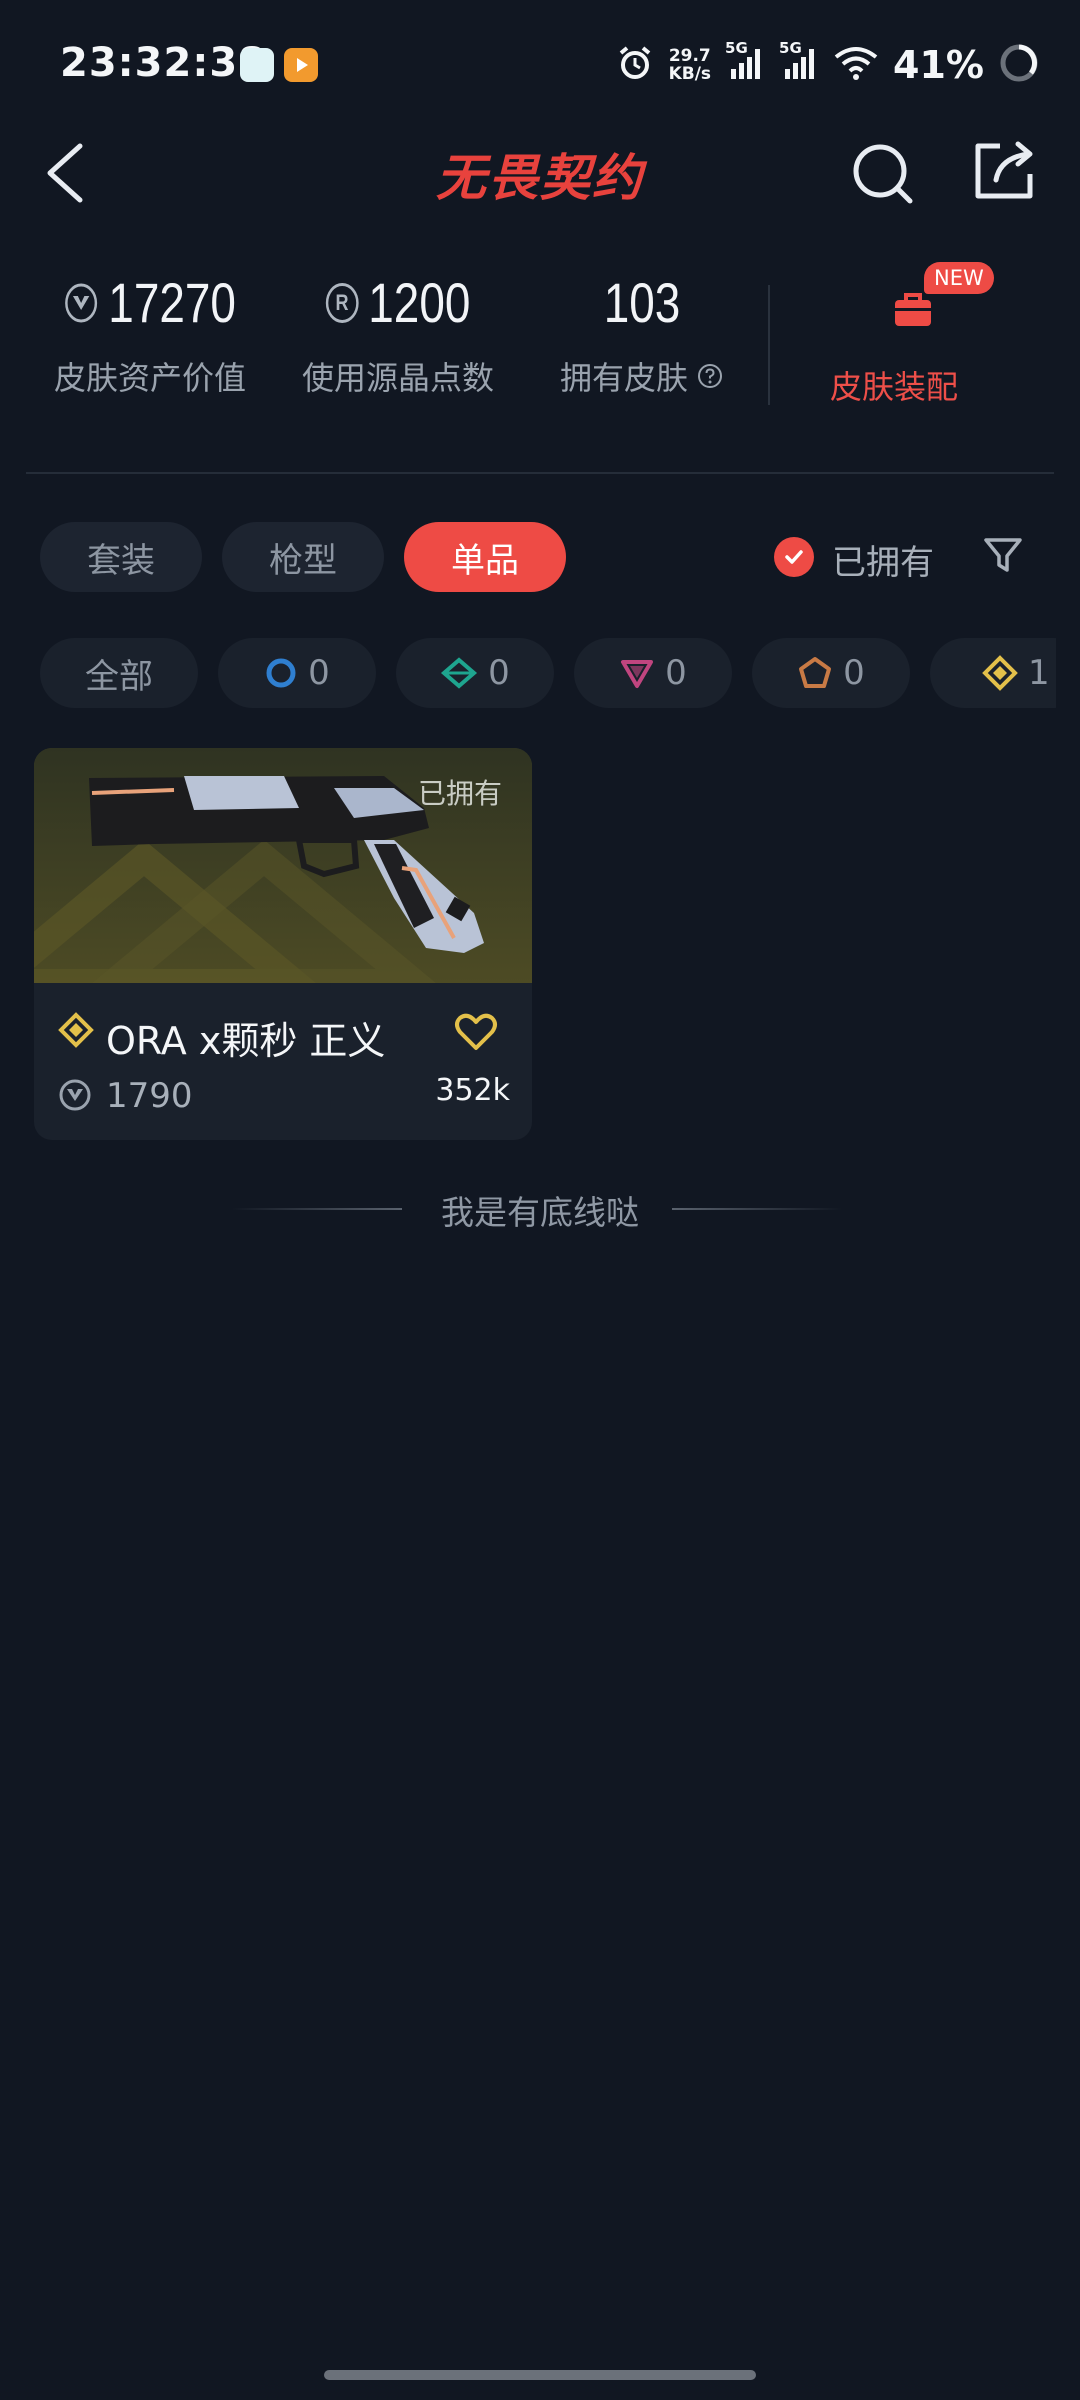 The image size is (1080, 2400). I want to click on section-divider, so click(540, 473).